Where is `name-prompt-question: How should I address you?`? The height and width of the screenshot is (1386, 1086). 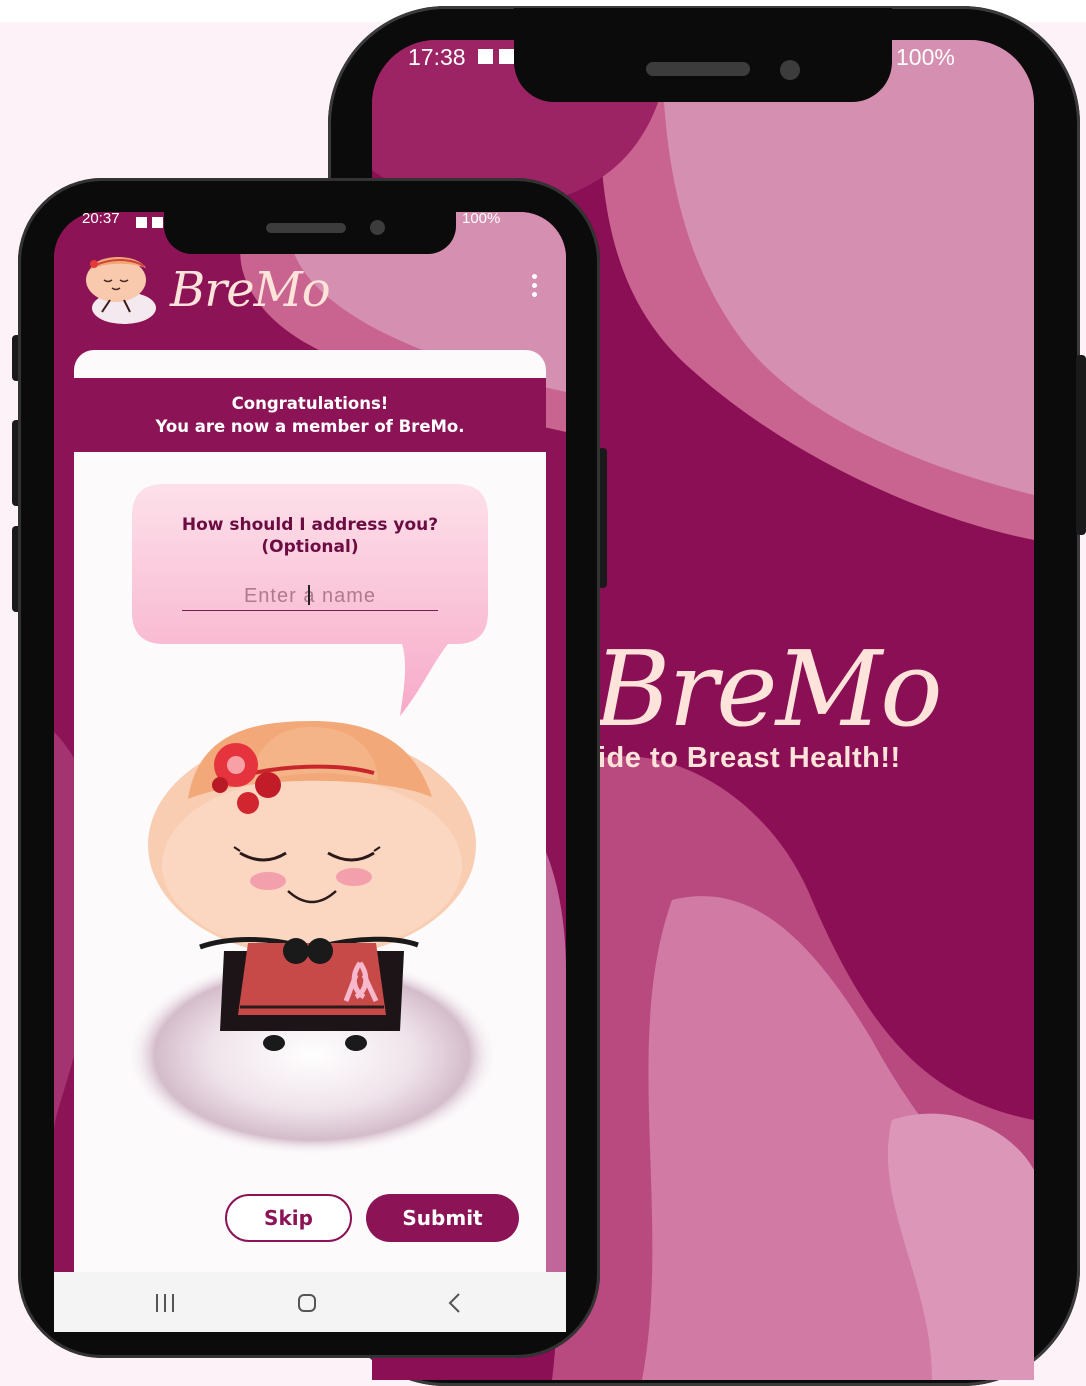
name-prompt-question: How should I address you? is located at coordinates (310, 525).